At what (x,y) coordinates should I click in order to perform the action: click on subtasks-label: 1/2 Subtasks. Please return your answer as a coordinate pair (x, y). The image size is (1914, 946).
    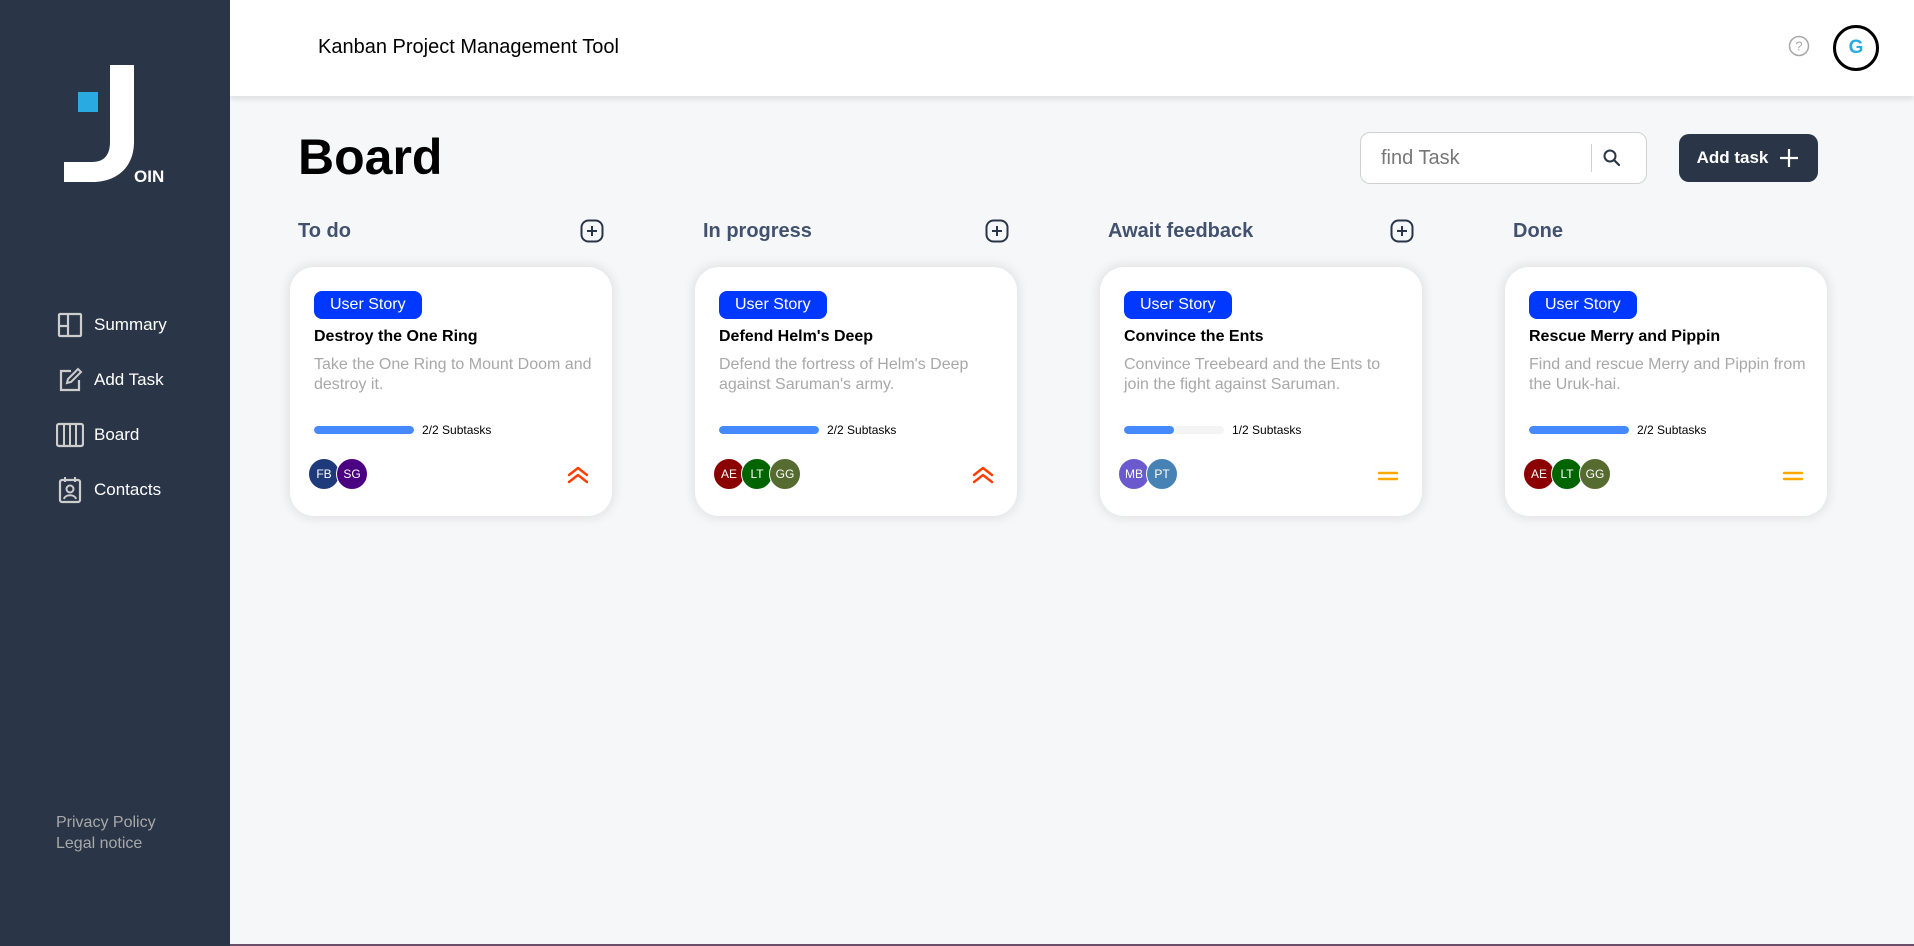
    Looking at the image, I should click on (1267, 430).